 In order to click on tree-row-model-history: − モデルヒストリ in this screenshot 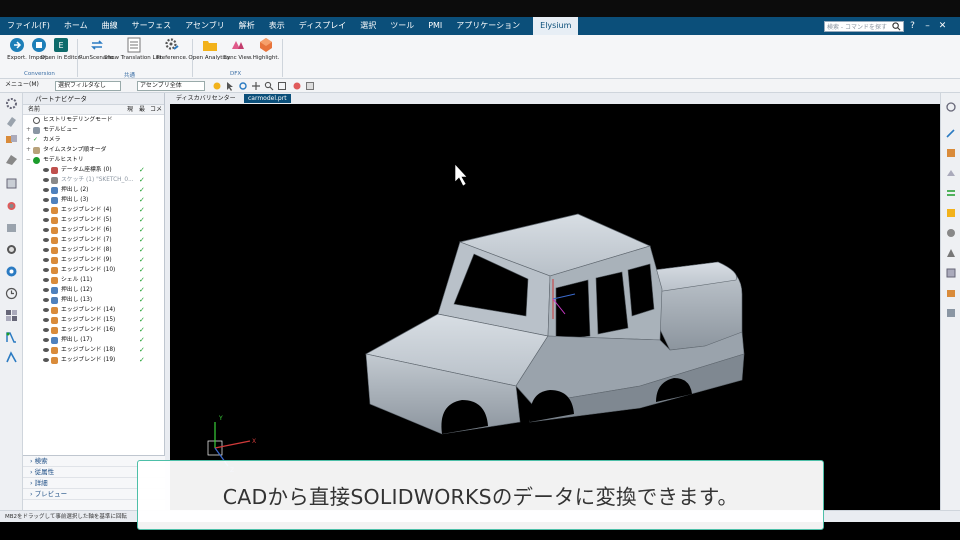, I will do `click(93, 160)`.